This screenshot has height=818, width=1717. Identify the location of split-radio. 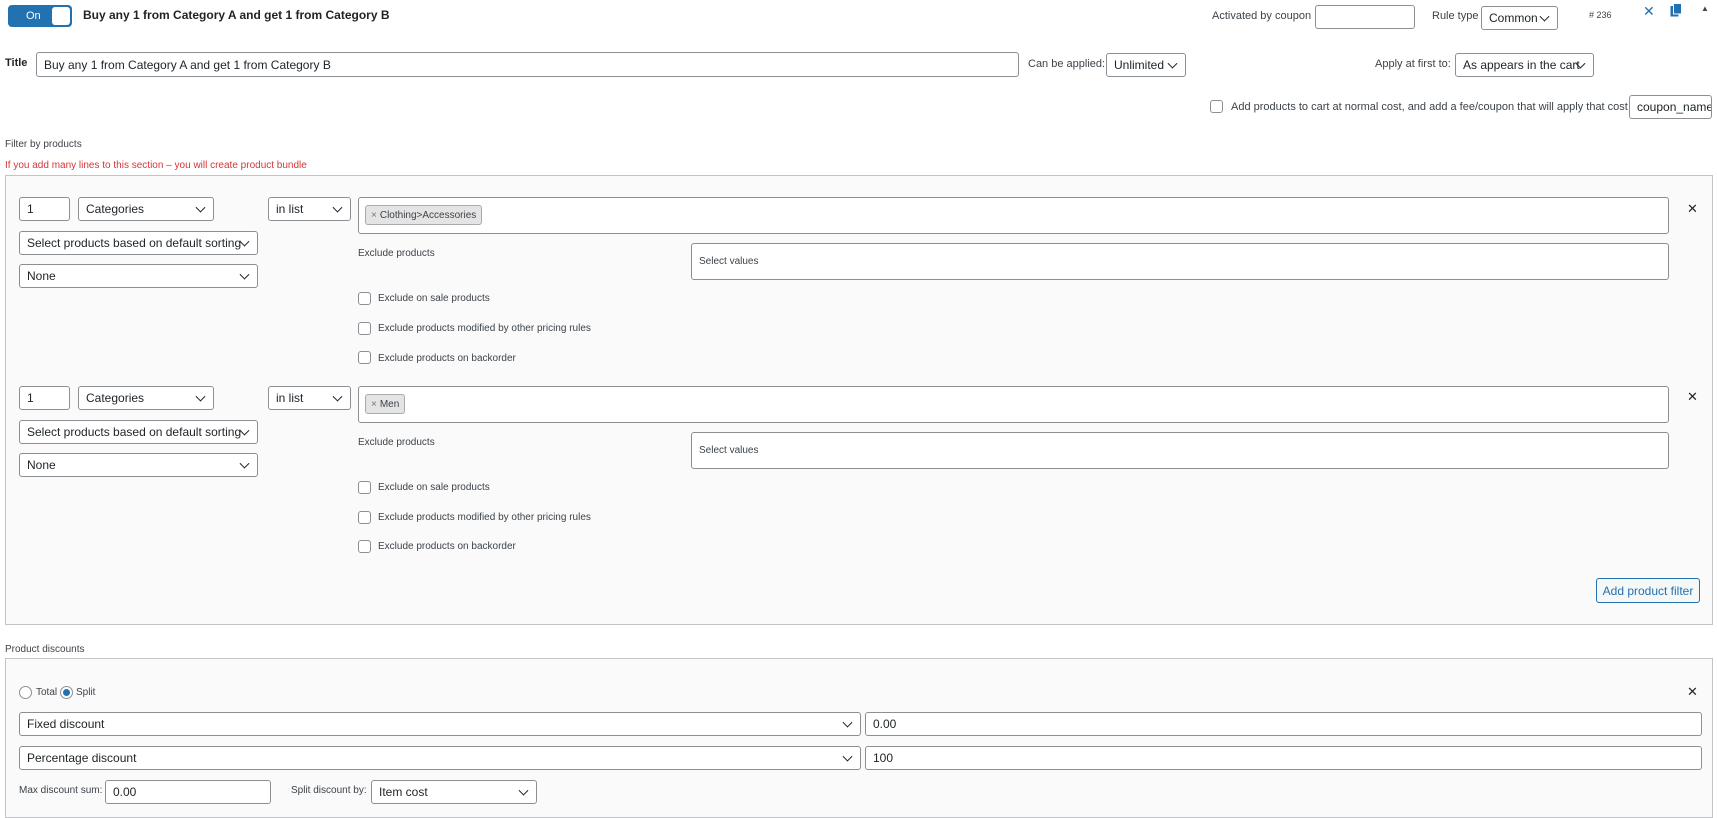
(66, 692).